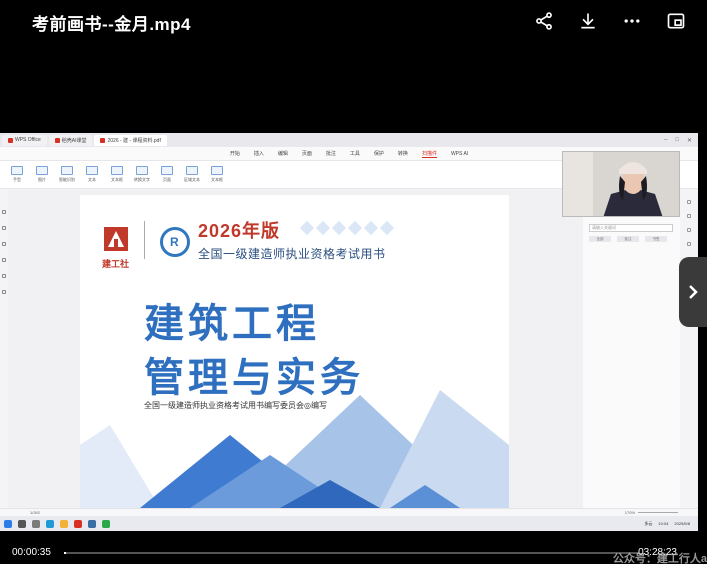 The width and height of the screenshot is (707, 564). What do you see at coordinates (631, 349) in the screenshot?
I see `right-panel: 文件目录 请输入关键词 全部 批注 书签` at bounding box center [631, 349].